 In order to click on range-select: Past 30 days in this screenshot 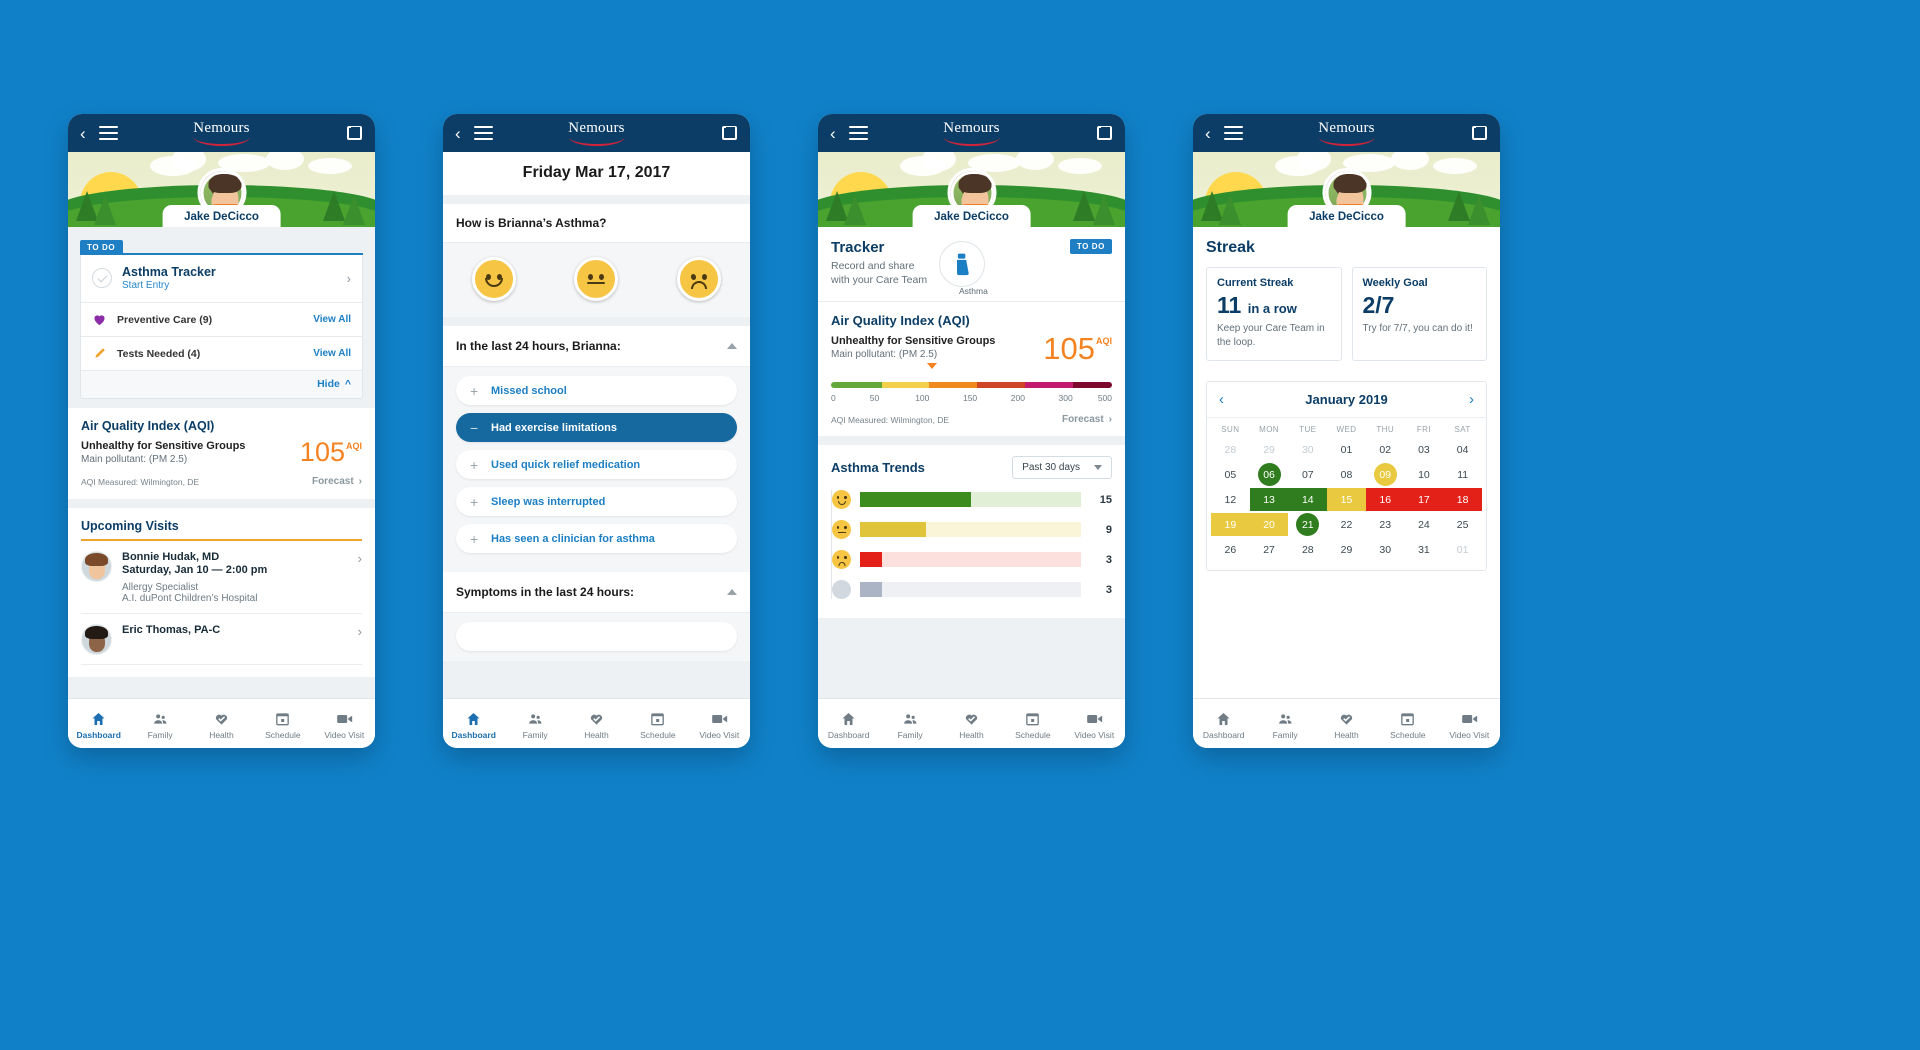, I will do `click(1062, 468)`.